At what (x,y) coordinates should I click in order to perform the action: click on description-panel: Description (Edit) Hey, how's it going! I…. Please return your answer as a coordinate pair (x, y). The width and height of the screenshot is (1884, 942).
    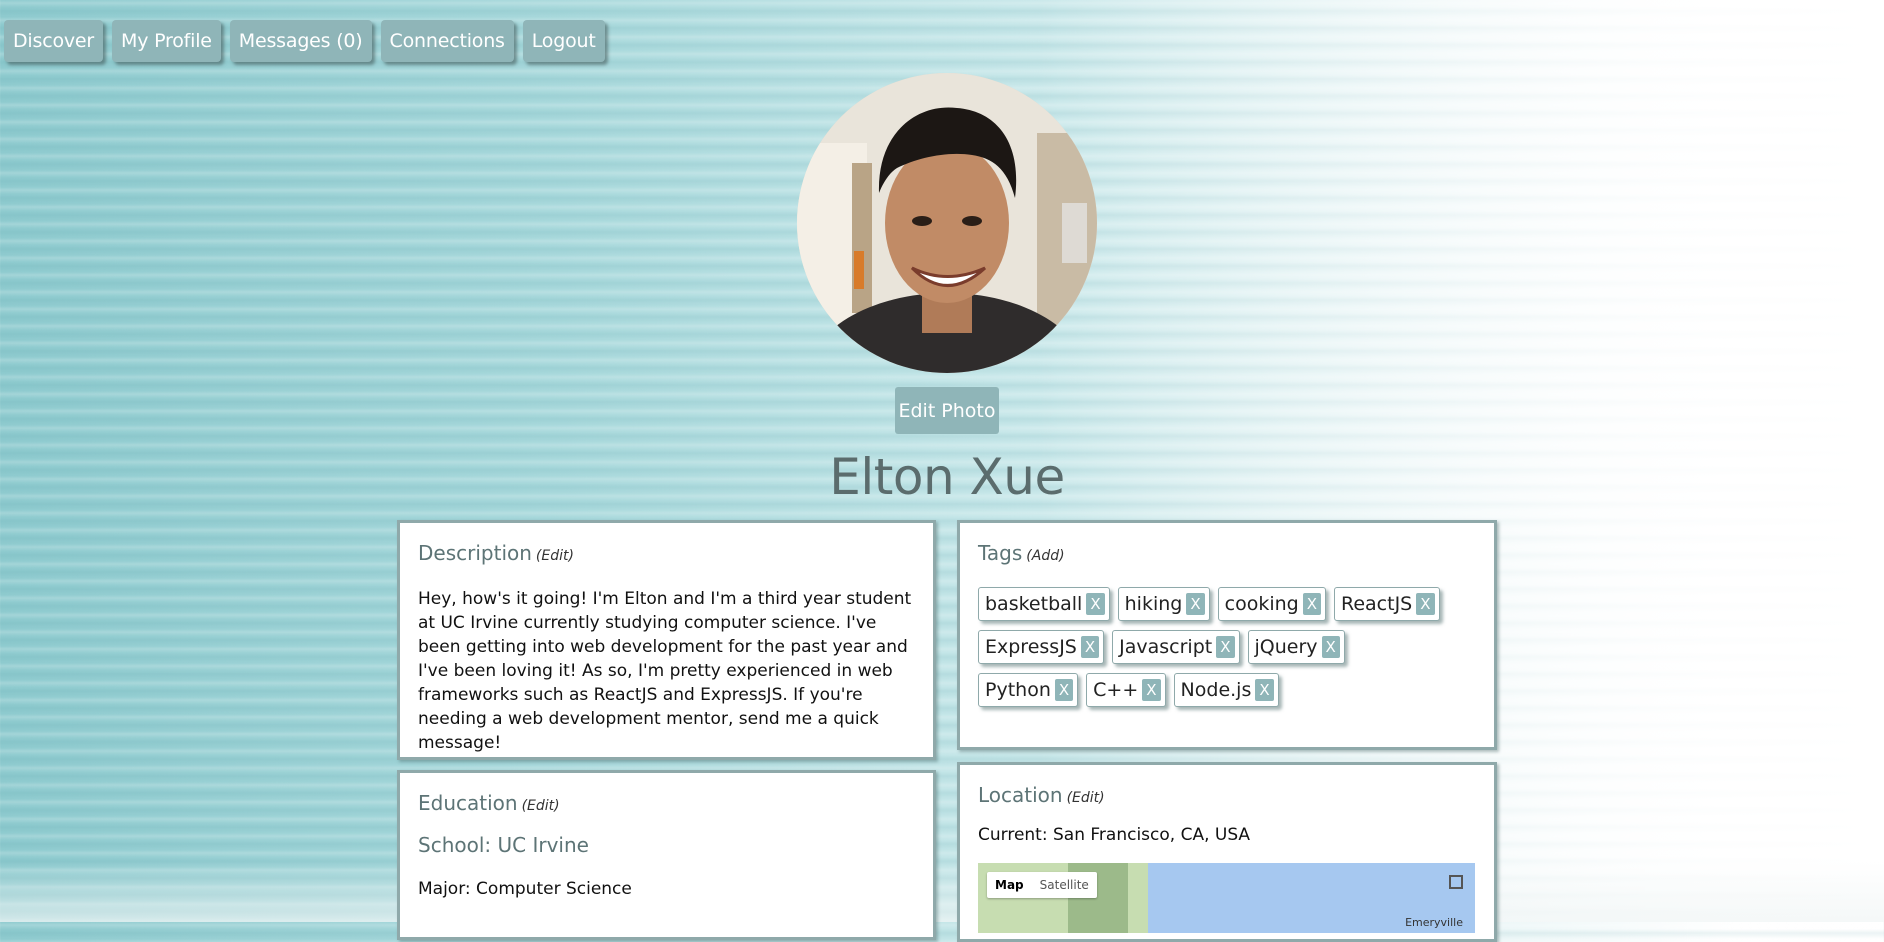
    Looking at the image, I should click on (666, 640).